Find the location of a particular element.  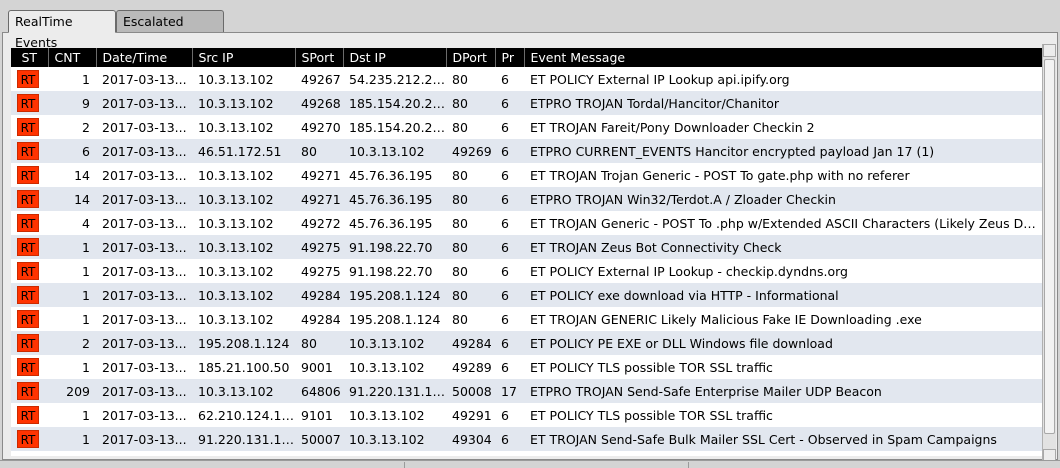

sport-cell: 49271 is located at coordinates (321, 175).